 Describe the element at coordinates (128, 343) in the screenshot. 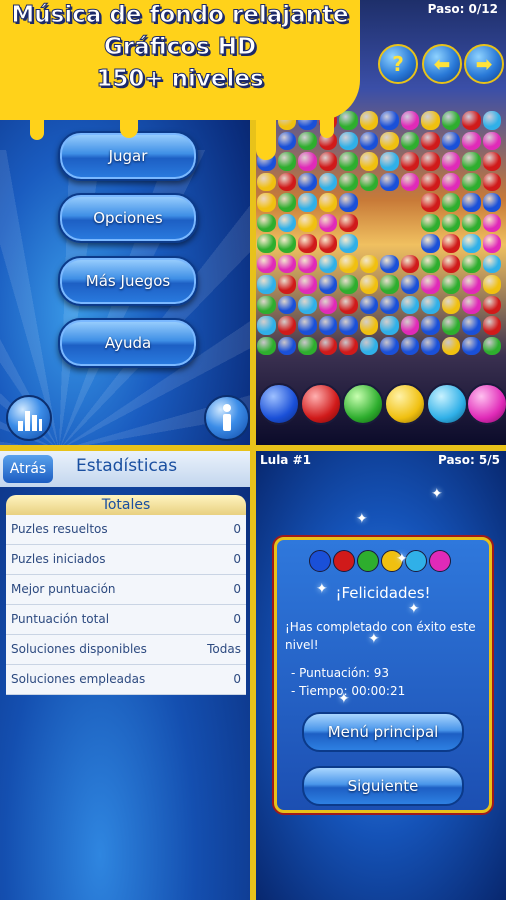

I see `help-button: Ayuda` at that location.